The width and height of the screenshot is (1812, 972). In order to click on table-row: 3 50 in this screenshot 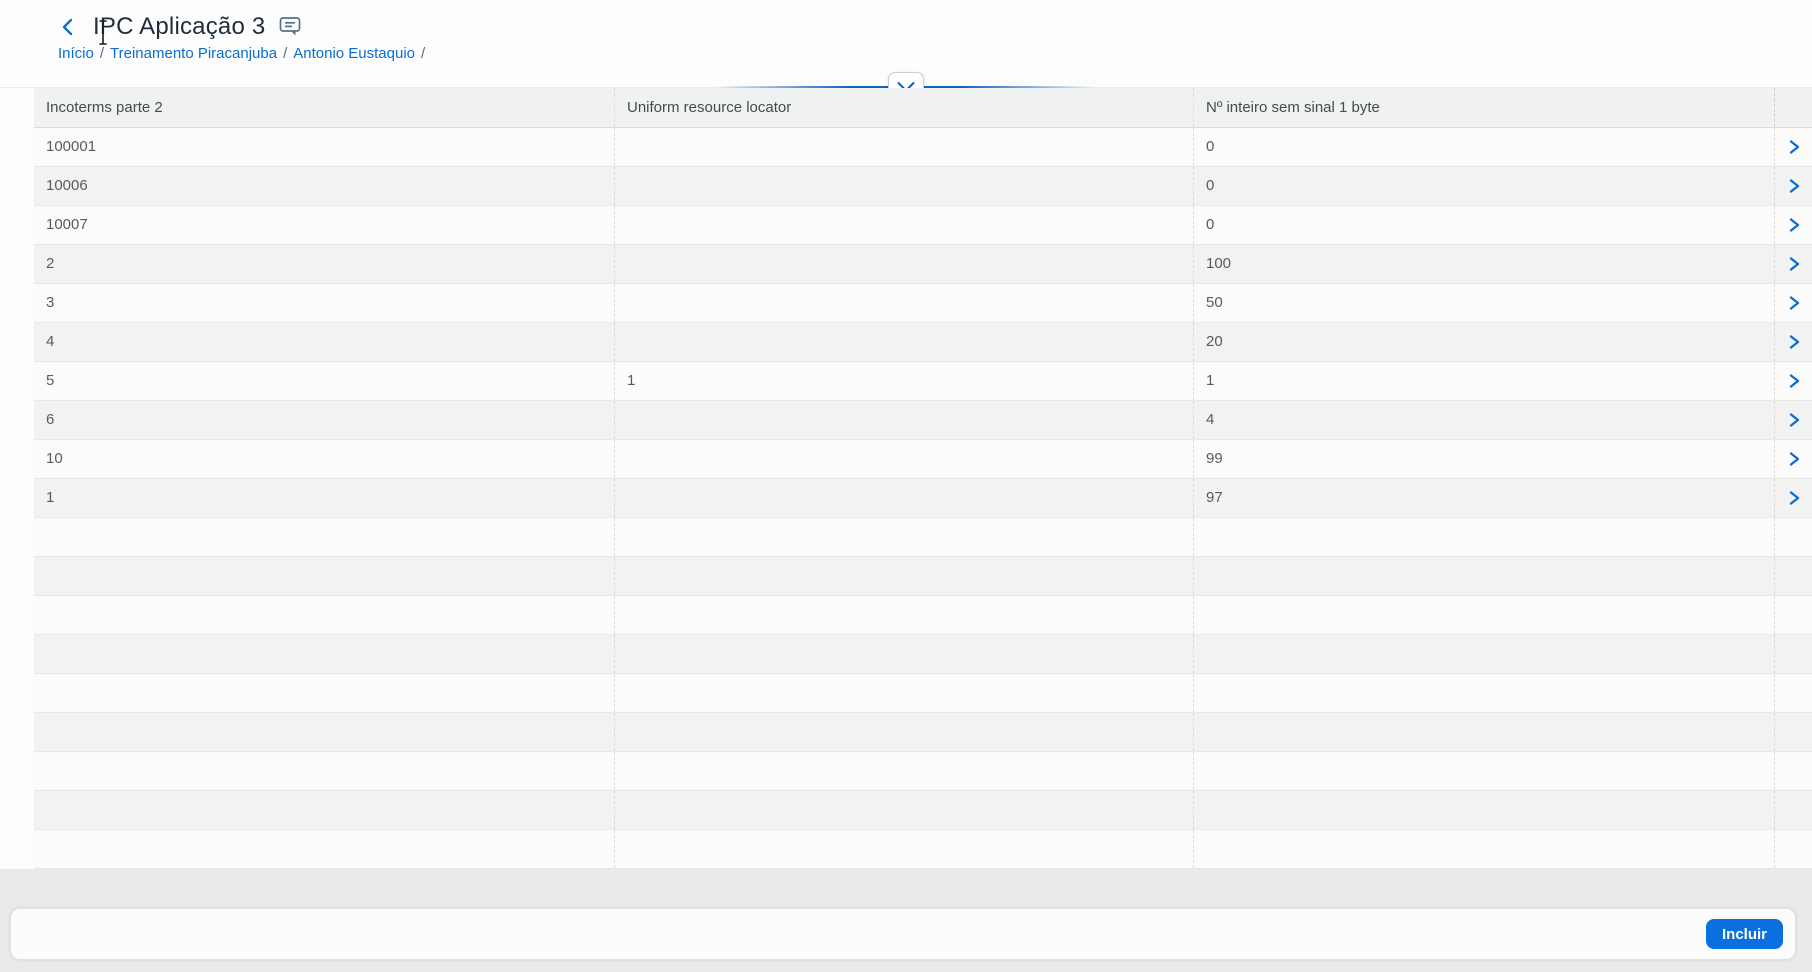, I will do `click(923, 303)`.